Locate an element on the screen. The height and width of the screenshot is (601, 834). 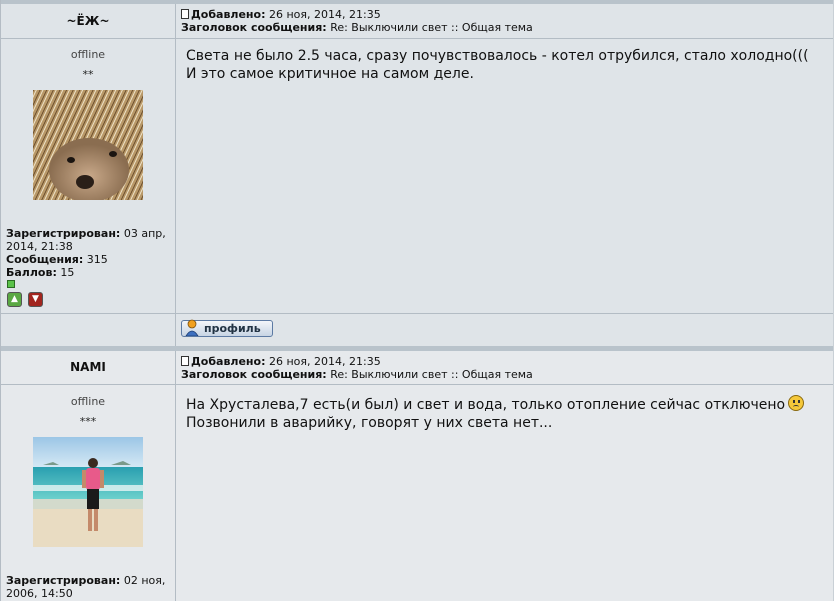
author-name: NAMI is located at coordinates (88, 368).